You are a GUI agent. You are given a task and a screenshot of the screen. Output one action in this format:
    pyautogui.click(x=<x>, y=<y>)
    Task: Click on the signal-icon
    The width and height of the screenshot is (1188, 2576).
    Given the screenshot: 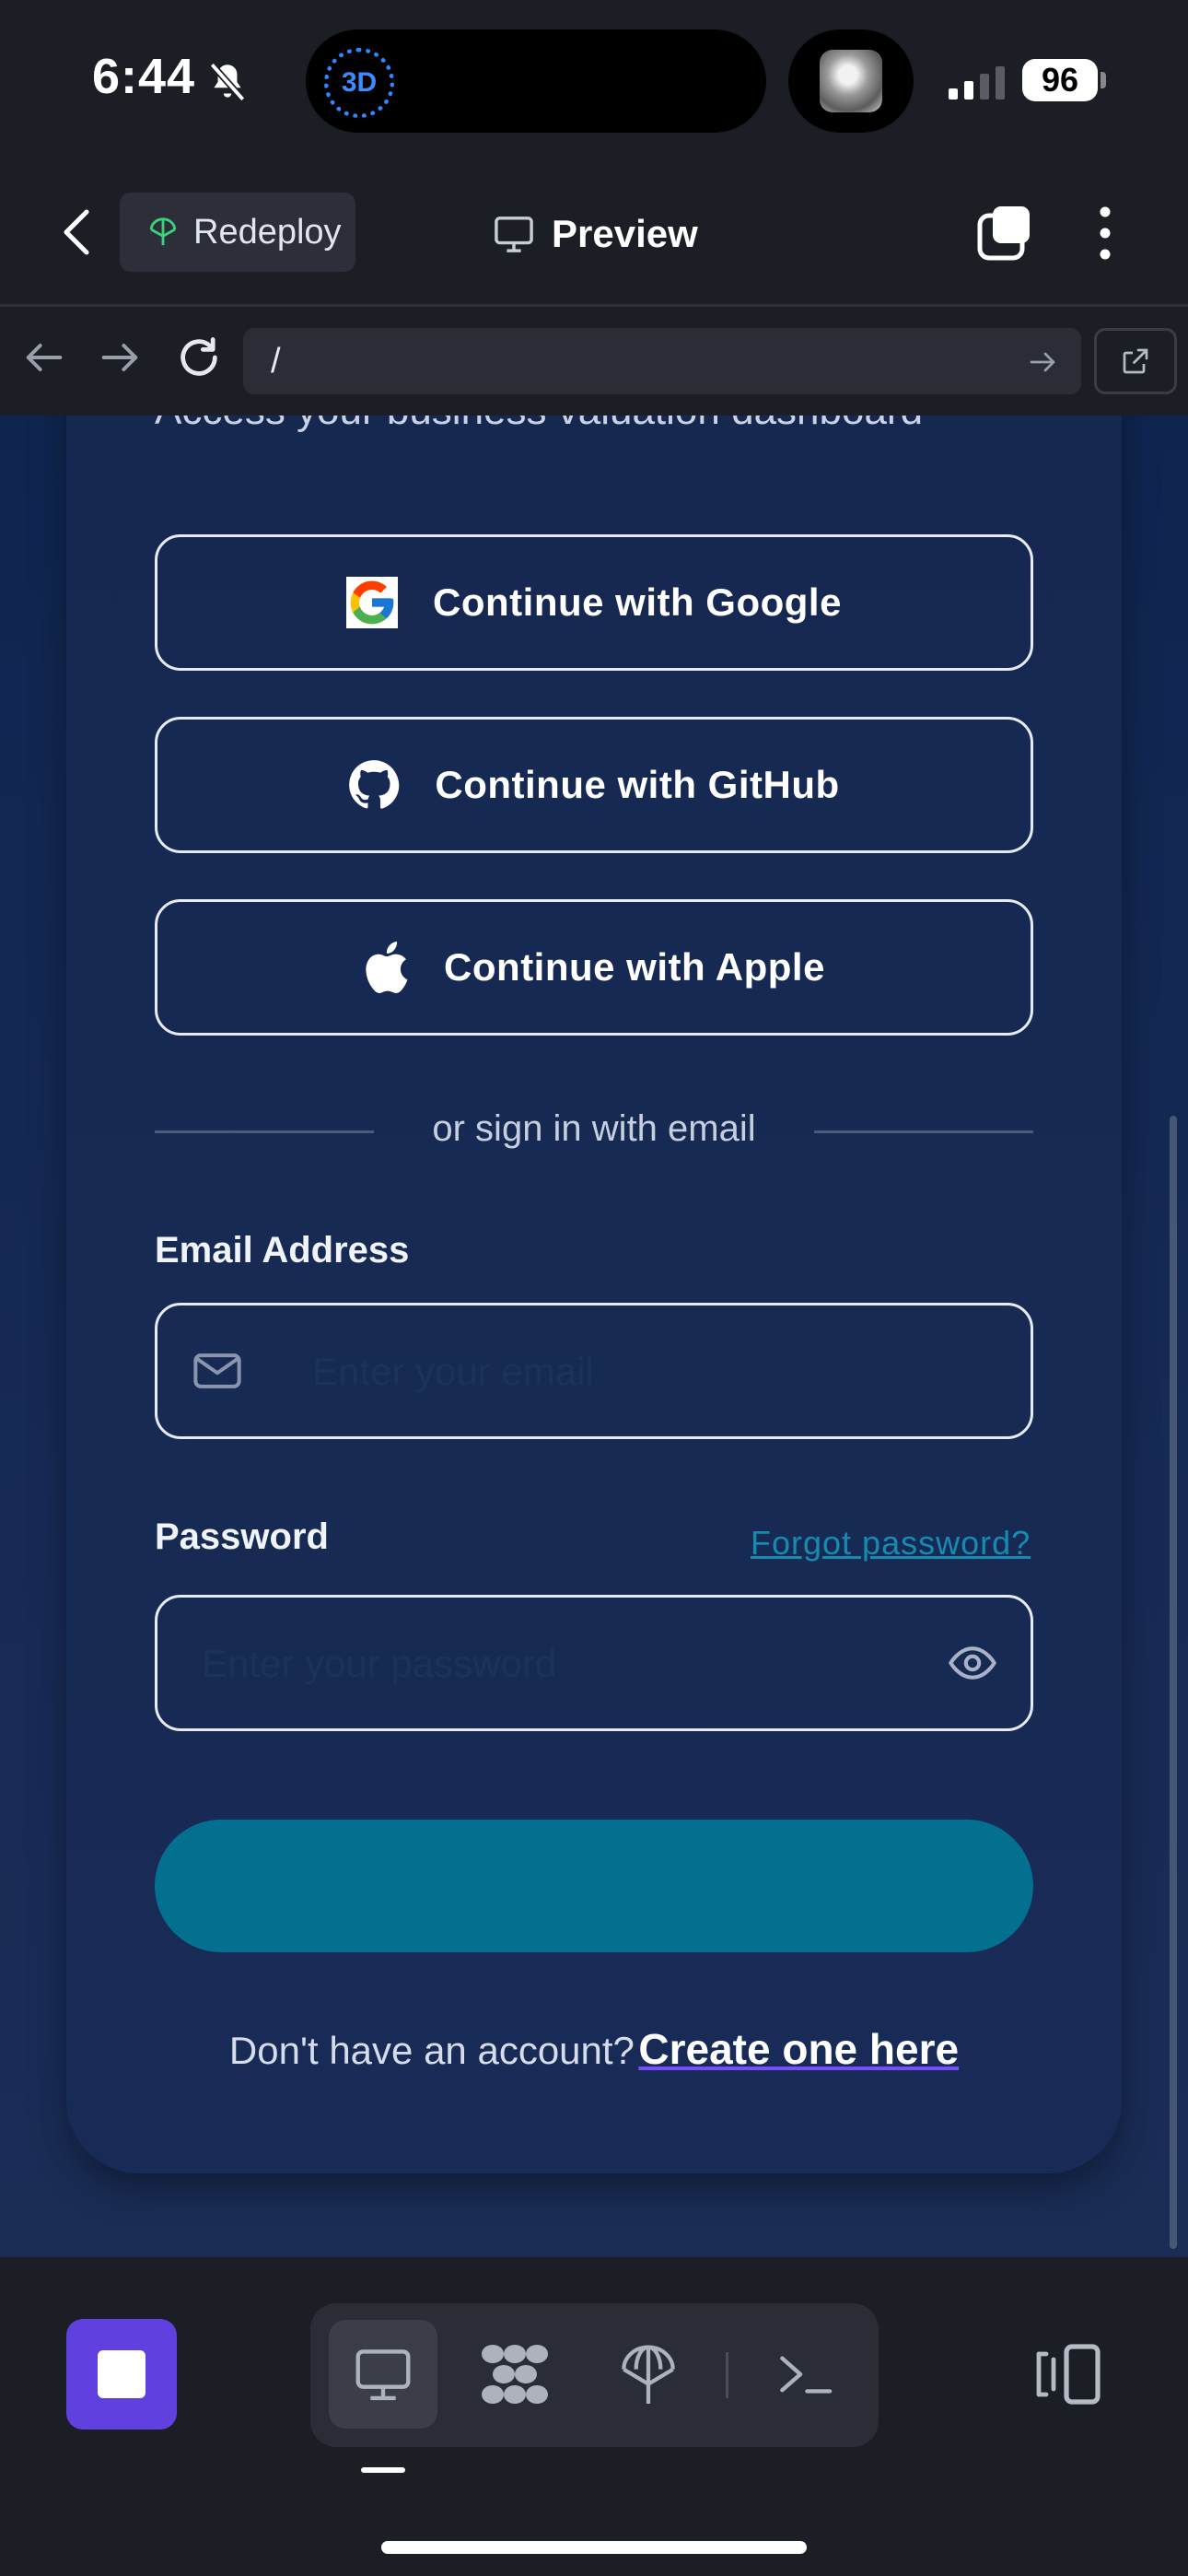 What is the action you would take?
    pyautogui.click(x=977, y=83)
    